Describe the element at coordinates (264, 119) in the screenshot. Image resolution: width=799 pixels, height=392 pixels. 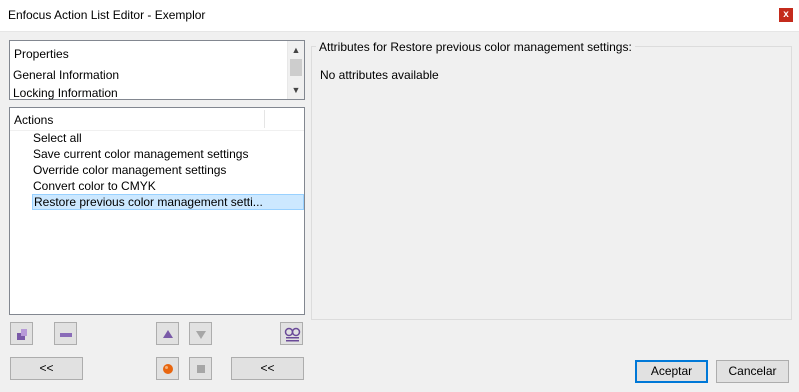
I see `header-divider` at that location.